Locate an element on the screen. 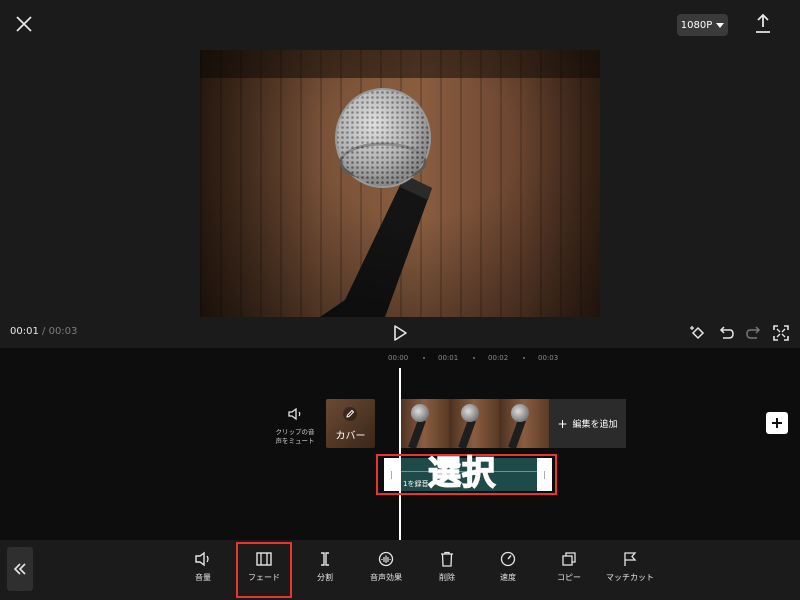  collapse-toolbar-button is located at coordinates (20, 569).